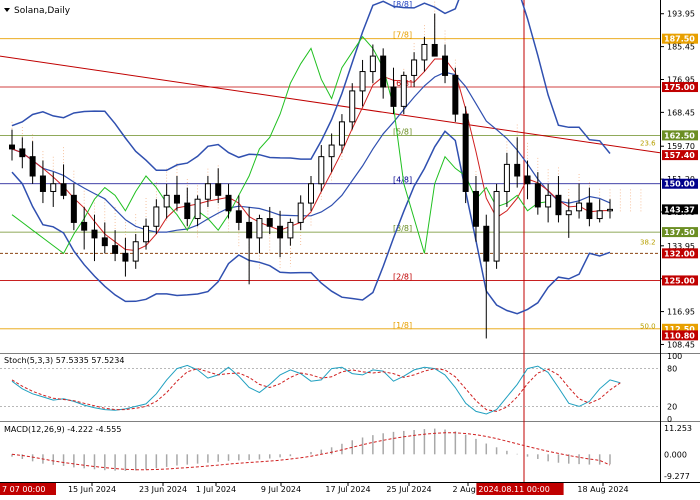 Image resolution: width=700 pixels, height=500 pixels. I want to click on price-tick-label: 116.95, so click(681, 312).